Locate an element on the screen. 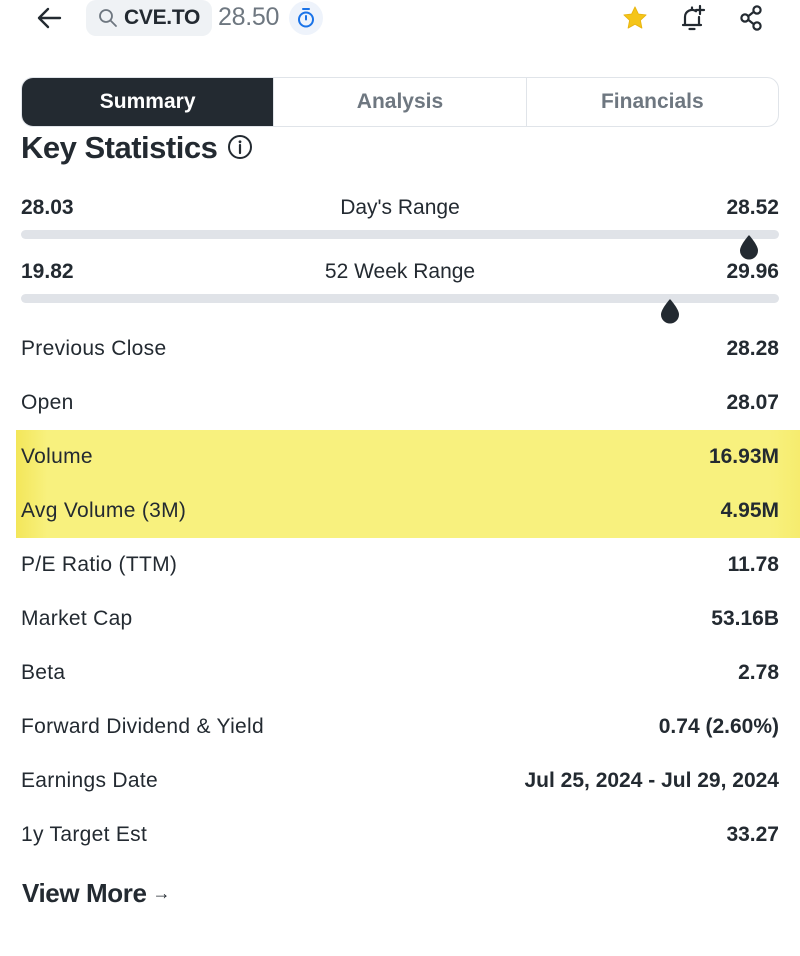 The image size is (800, 956). tab-analysis: Analysis is located at coordinates (399, 102).